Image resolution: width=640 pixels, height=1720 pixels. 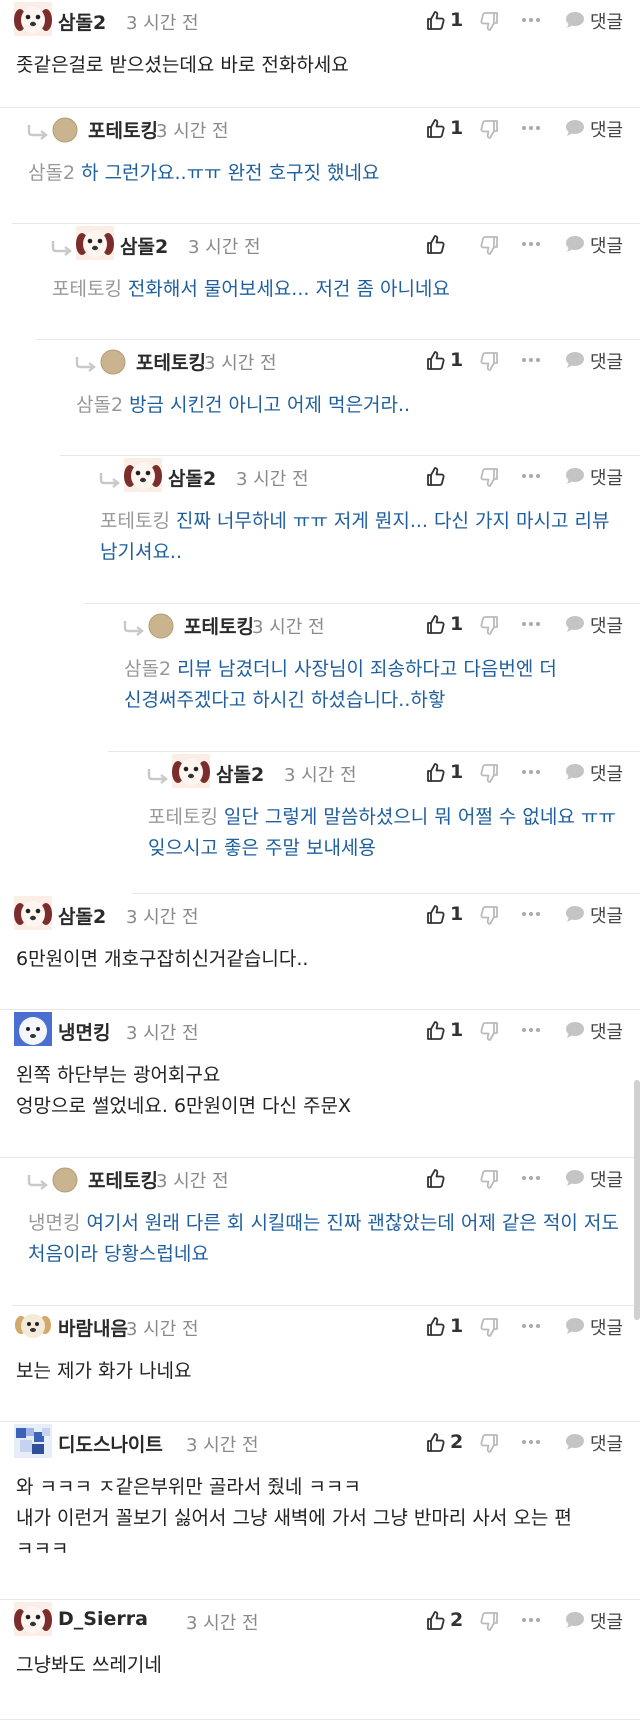 I want to click on comment-body: 6만원이면 개호구잡히신거같습니다.., so click(x=162, y=959).